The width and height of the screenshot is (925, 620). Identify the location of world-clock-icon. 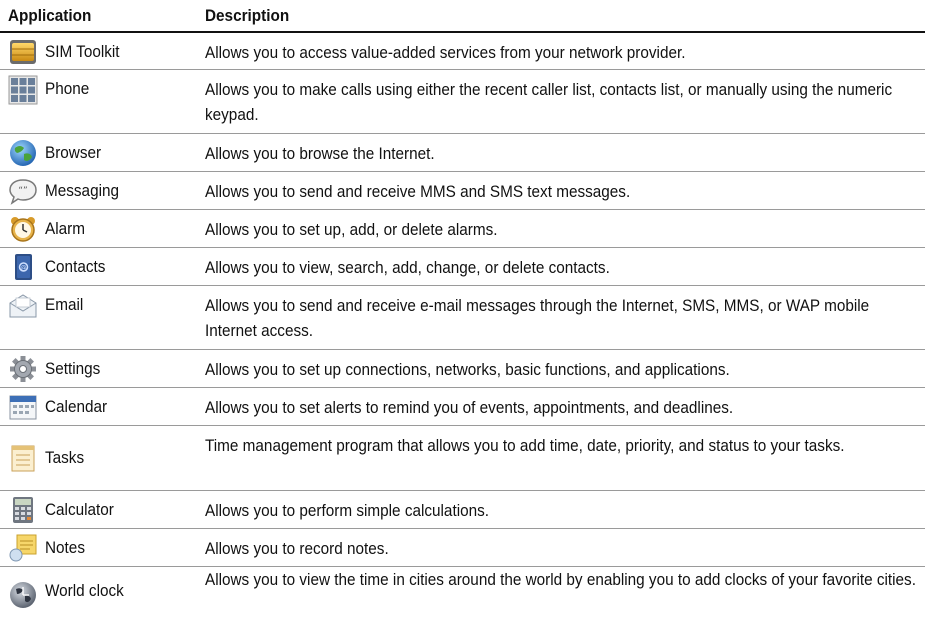
(23, 595).